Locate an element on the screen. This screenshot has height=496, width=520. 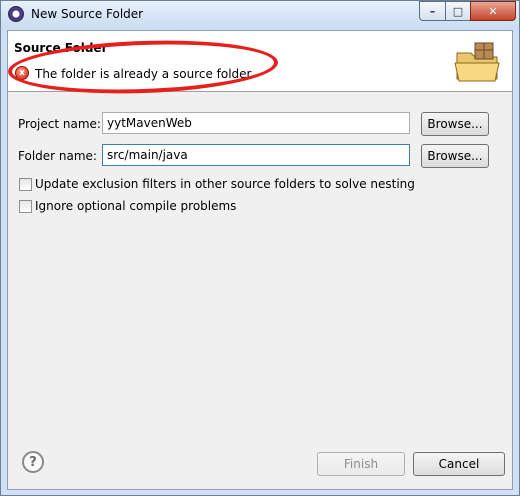
cancel-button: Cancel is located at coordinates (459, 464).